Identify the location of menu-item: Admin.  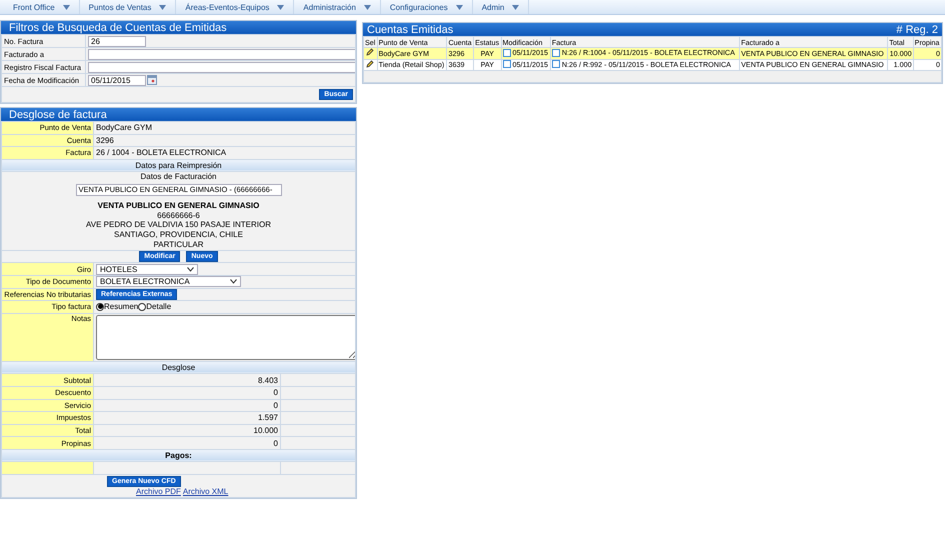
(501, 7).